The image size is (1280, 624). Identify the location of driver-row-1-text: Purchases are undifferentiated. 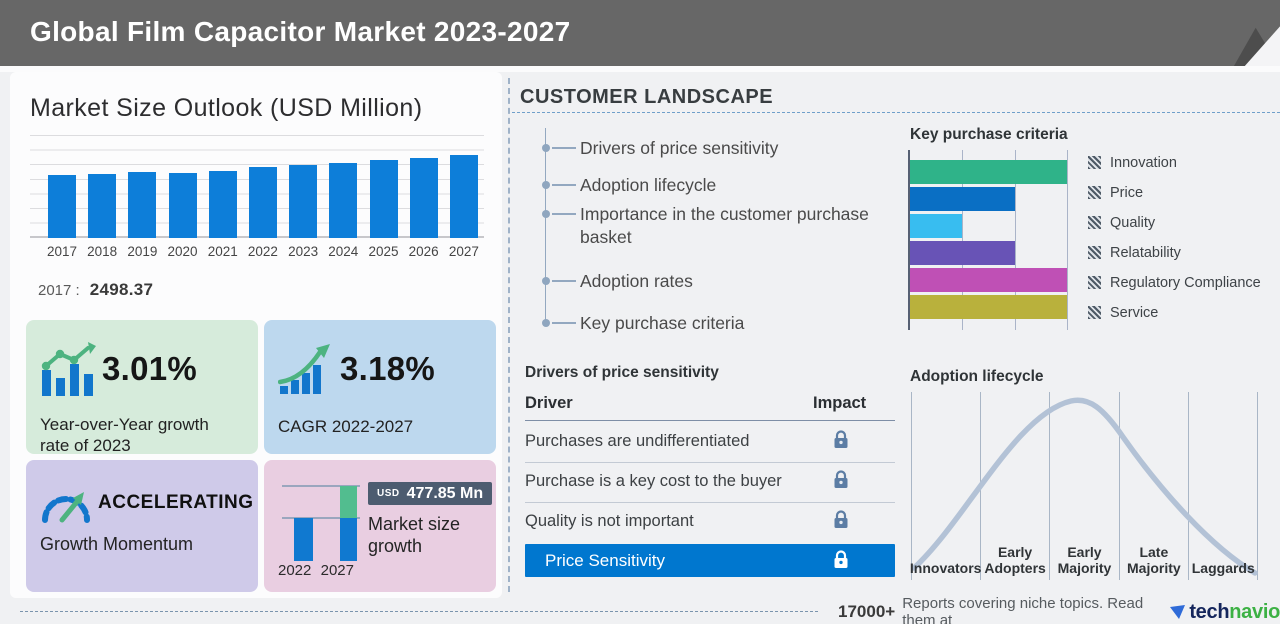
(637, 441).